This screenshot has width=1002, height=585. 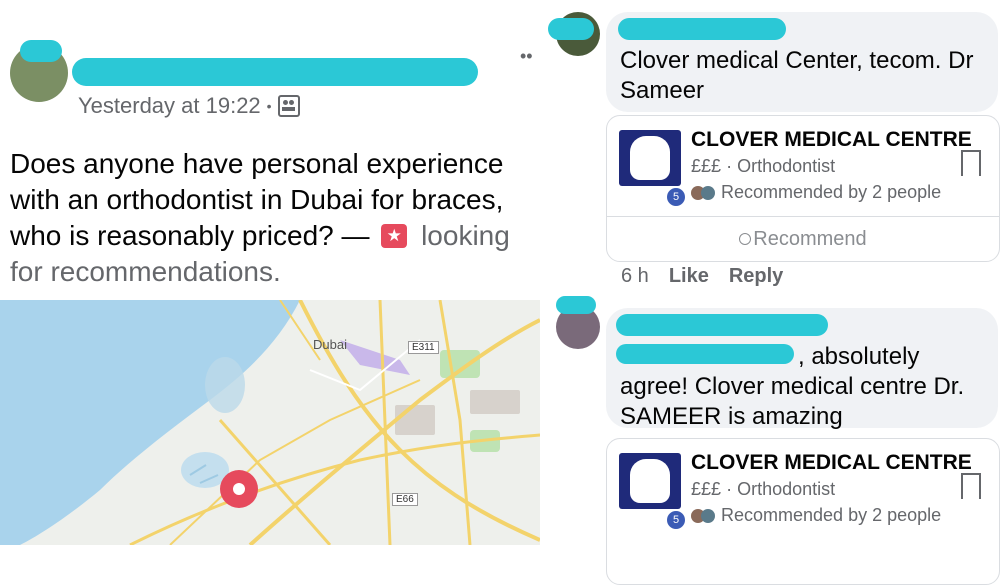 What do you see at coordinates (405, 499) in the screenshot?
I see `map-road-label-e66: E66` at bounding box center [405, 499].